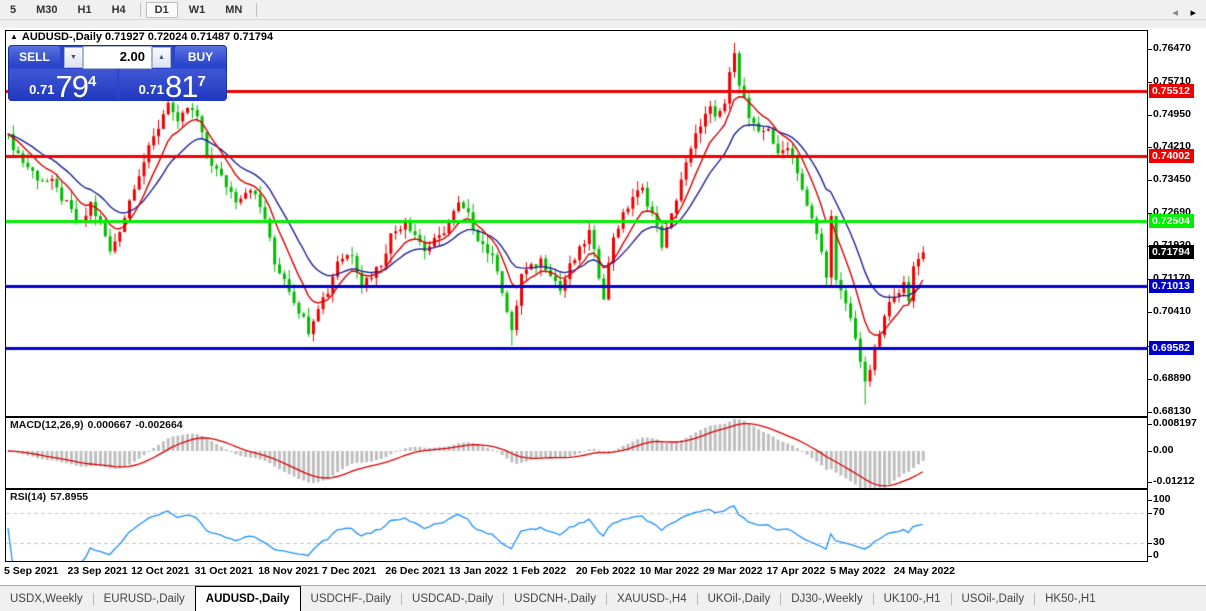 This screenshot has height=611, width=1206. I want to click on price-line-badge: 0.75512, so click(1171, 90).